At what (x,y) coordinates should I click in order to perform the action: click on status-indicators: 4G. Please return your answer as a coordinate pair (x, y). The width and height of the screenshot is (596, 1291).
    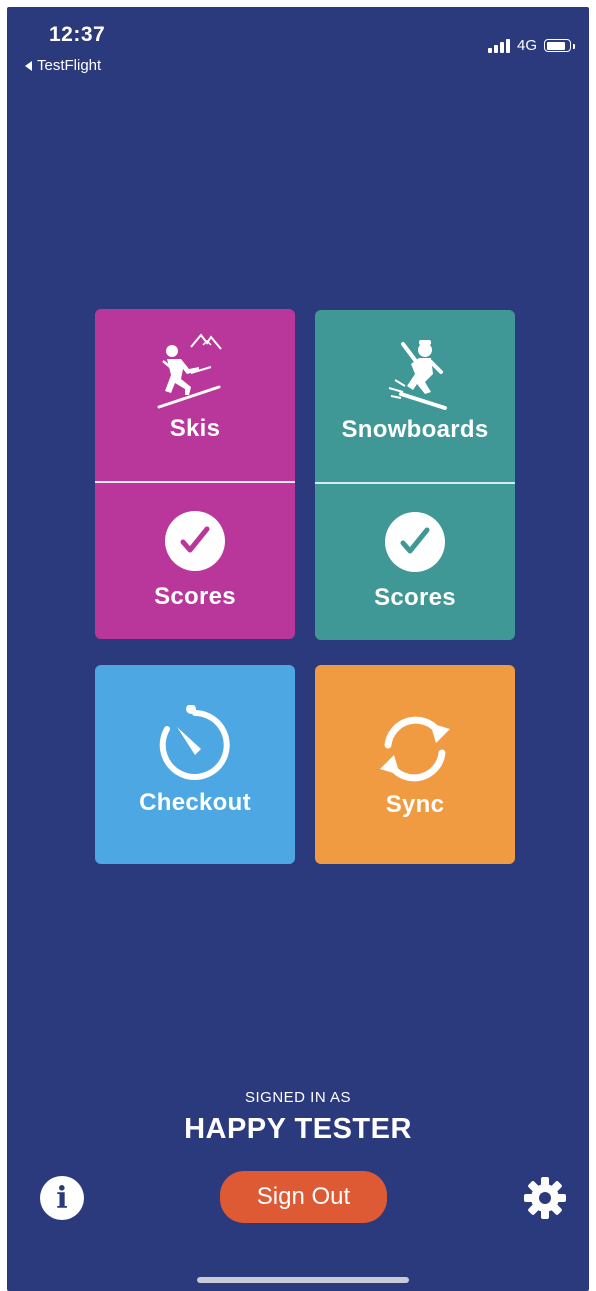
    Looking at the image, I should click on (531, 45).